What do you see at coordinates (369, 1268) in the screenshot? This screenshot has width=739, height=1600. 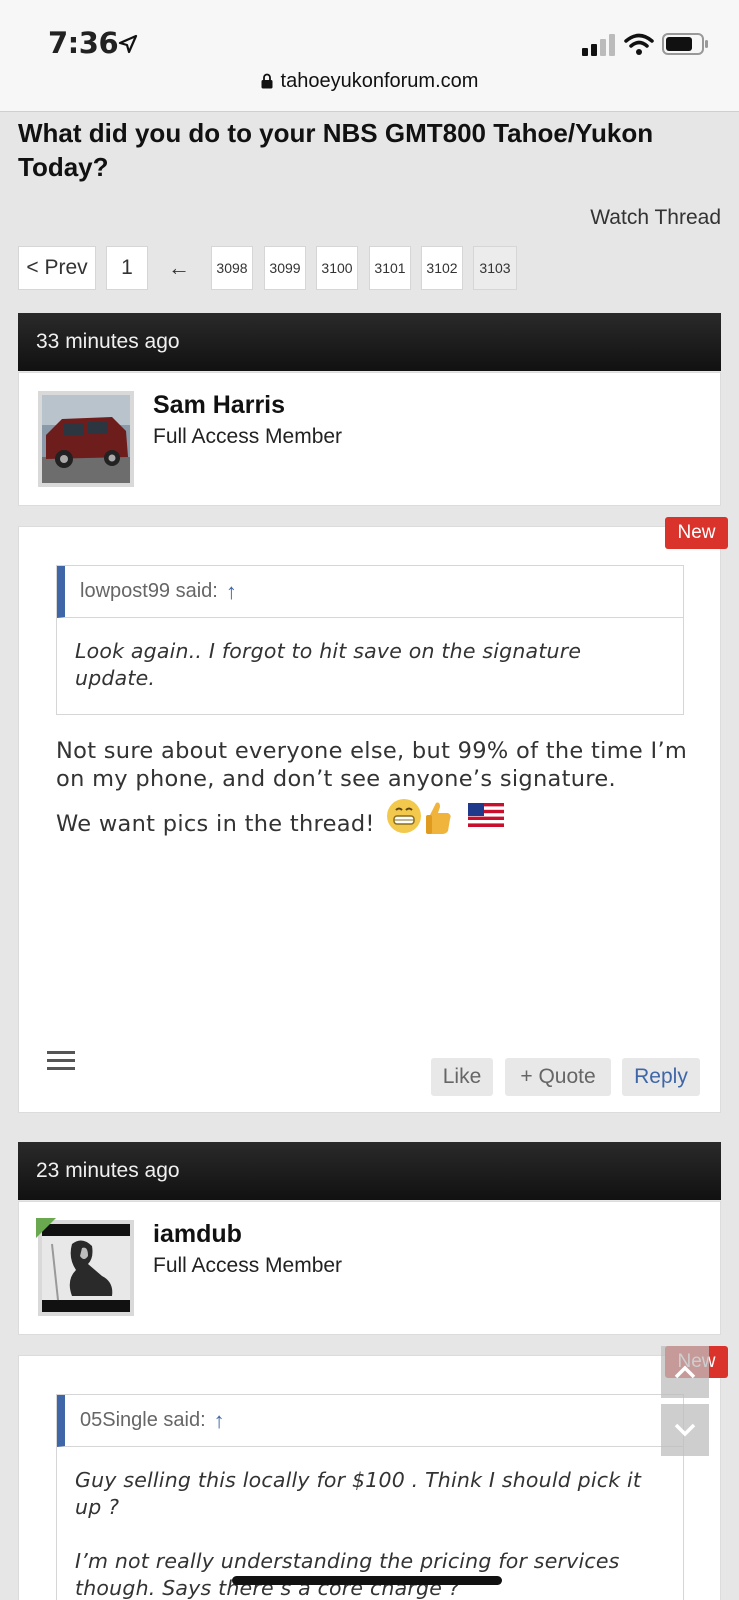 I see `post-author-card: iamdub Full Access Member` at bounding box center [369, 1268].